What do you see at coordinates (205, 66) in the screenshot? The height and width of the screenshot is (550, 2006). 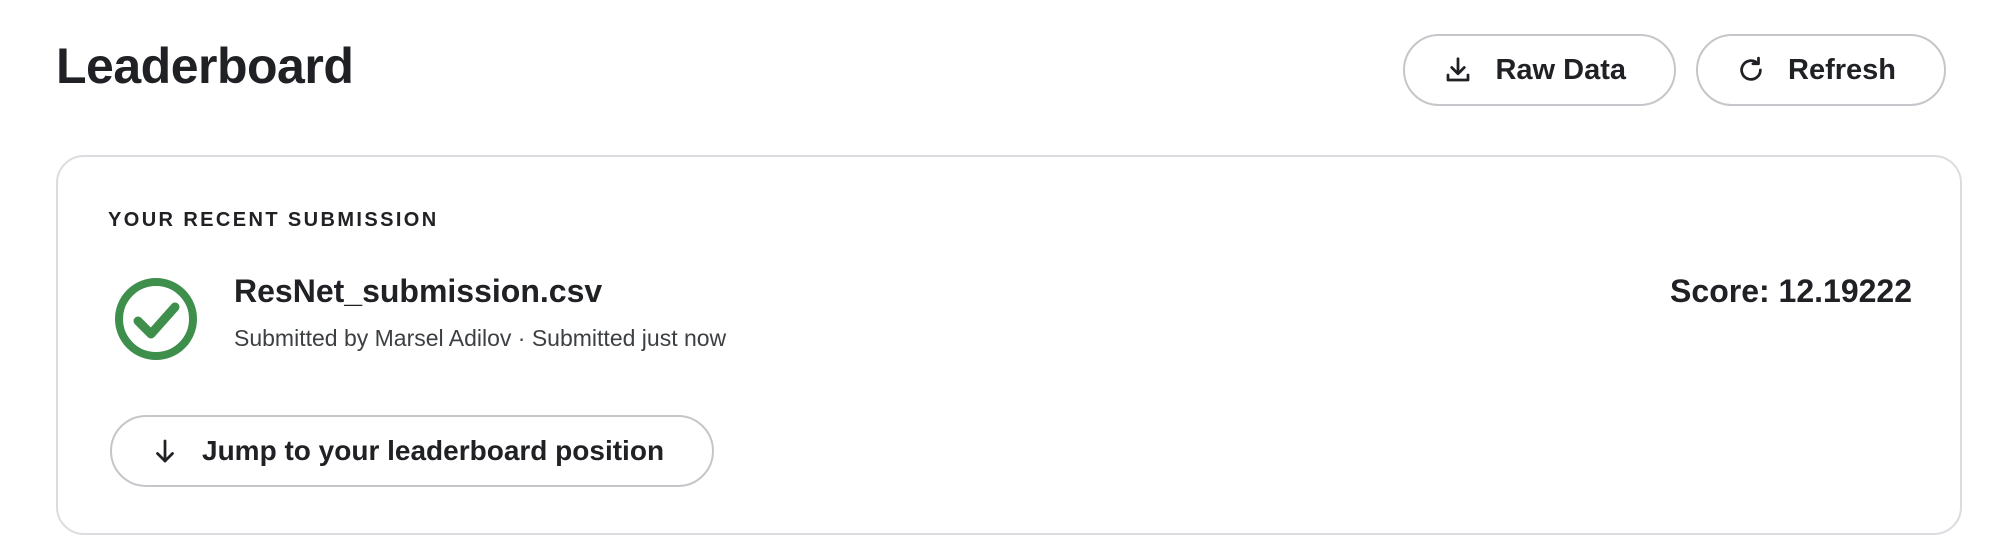 I see `page-title: Leaderboard` at bounding box center [205, 66].